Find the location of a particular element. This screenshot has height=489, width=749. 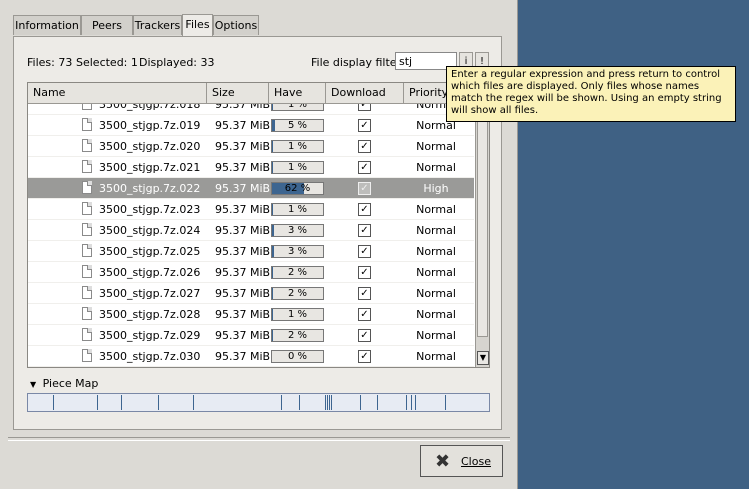

close-button: ✖ Close is located at coordinates (461, 461).